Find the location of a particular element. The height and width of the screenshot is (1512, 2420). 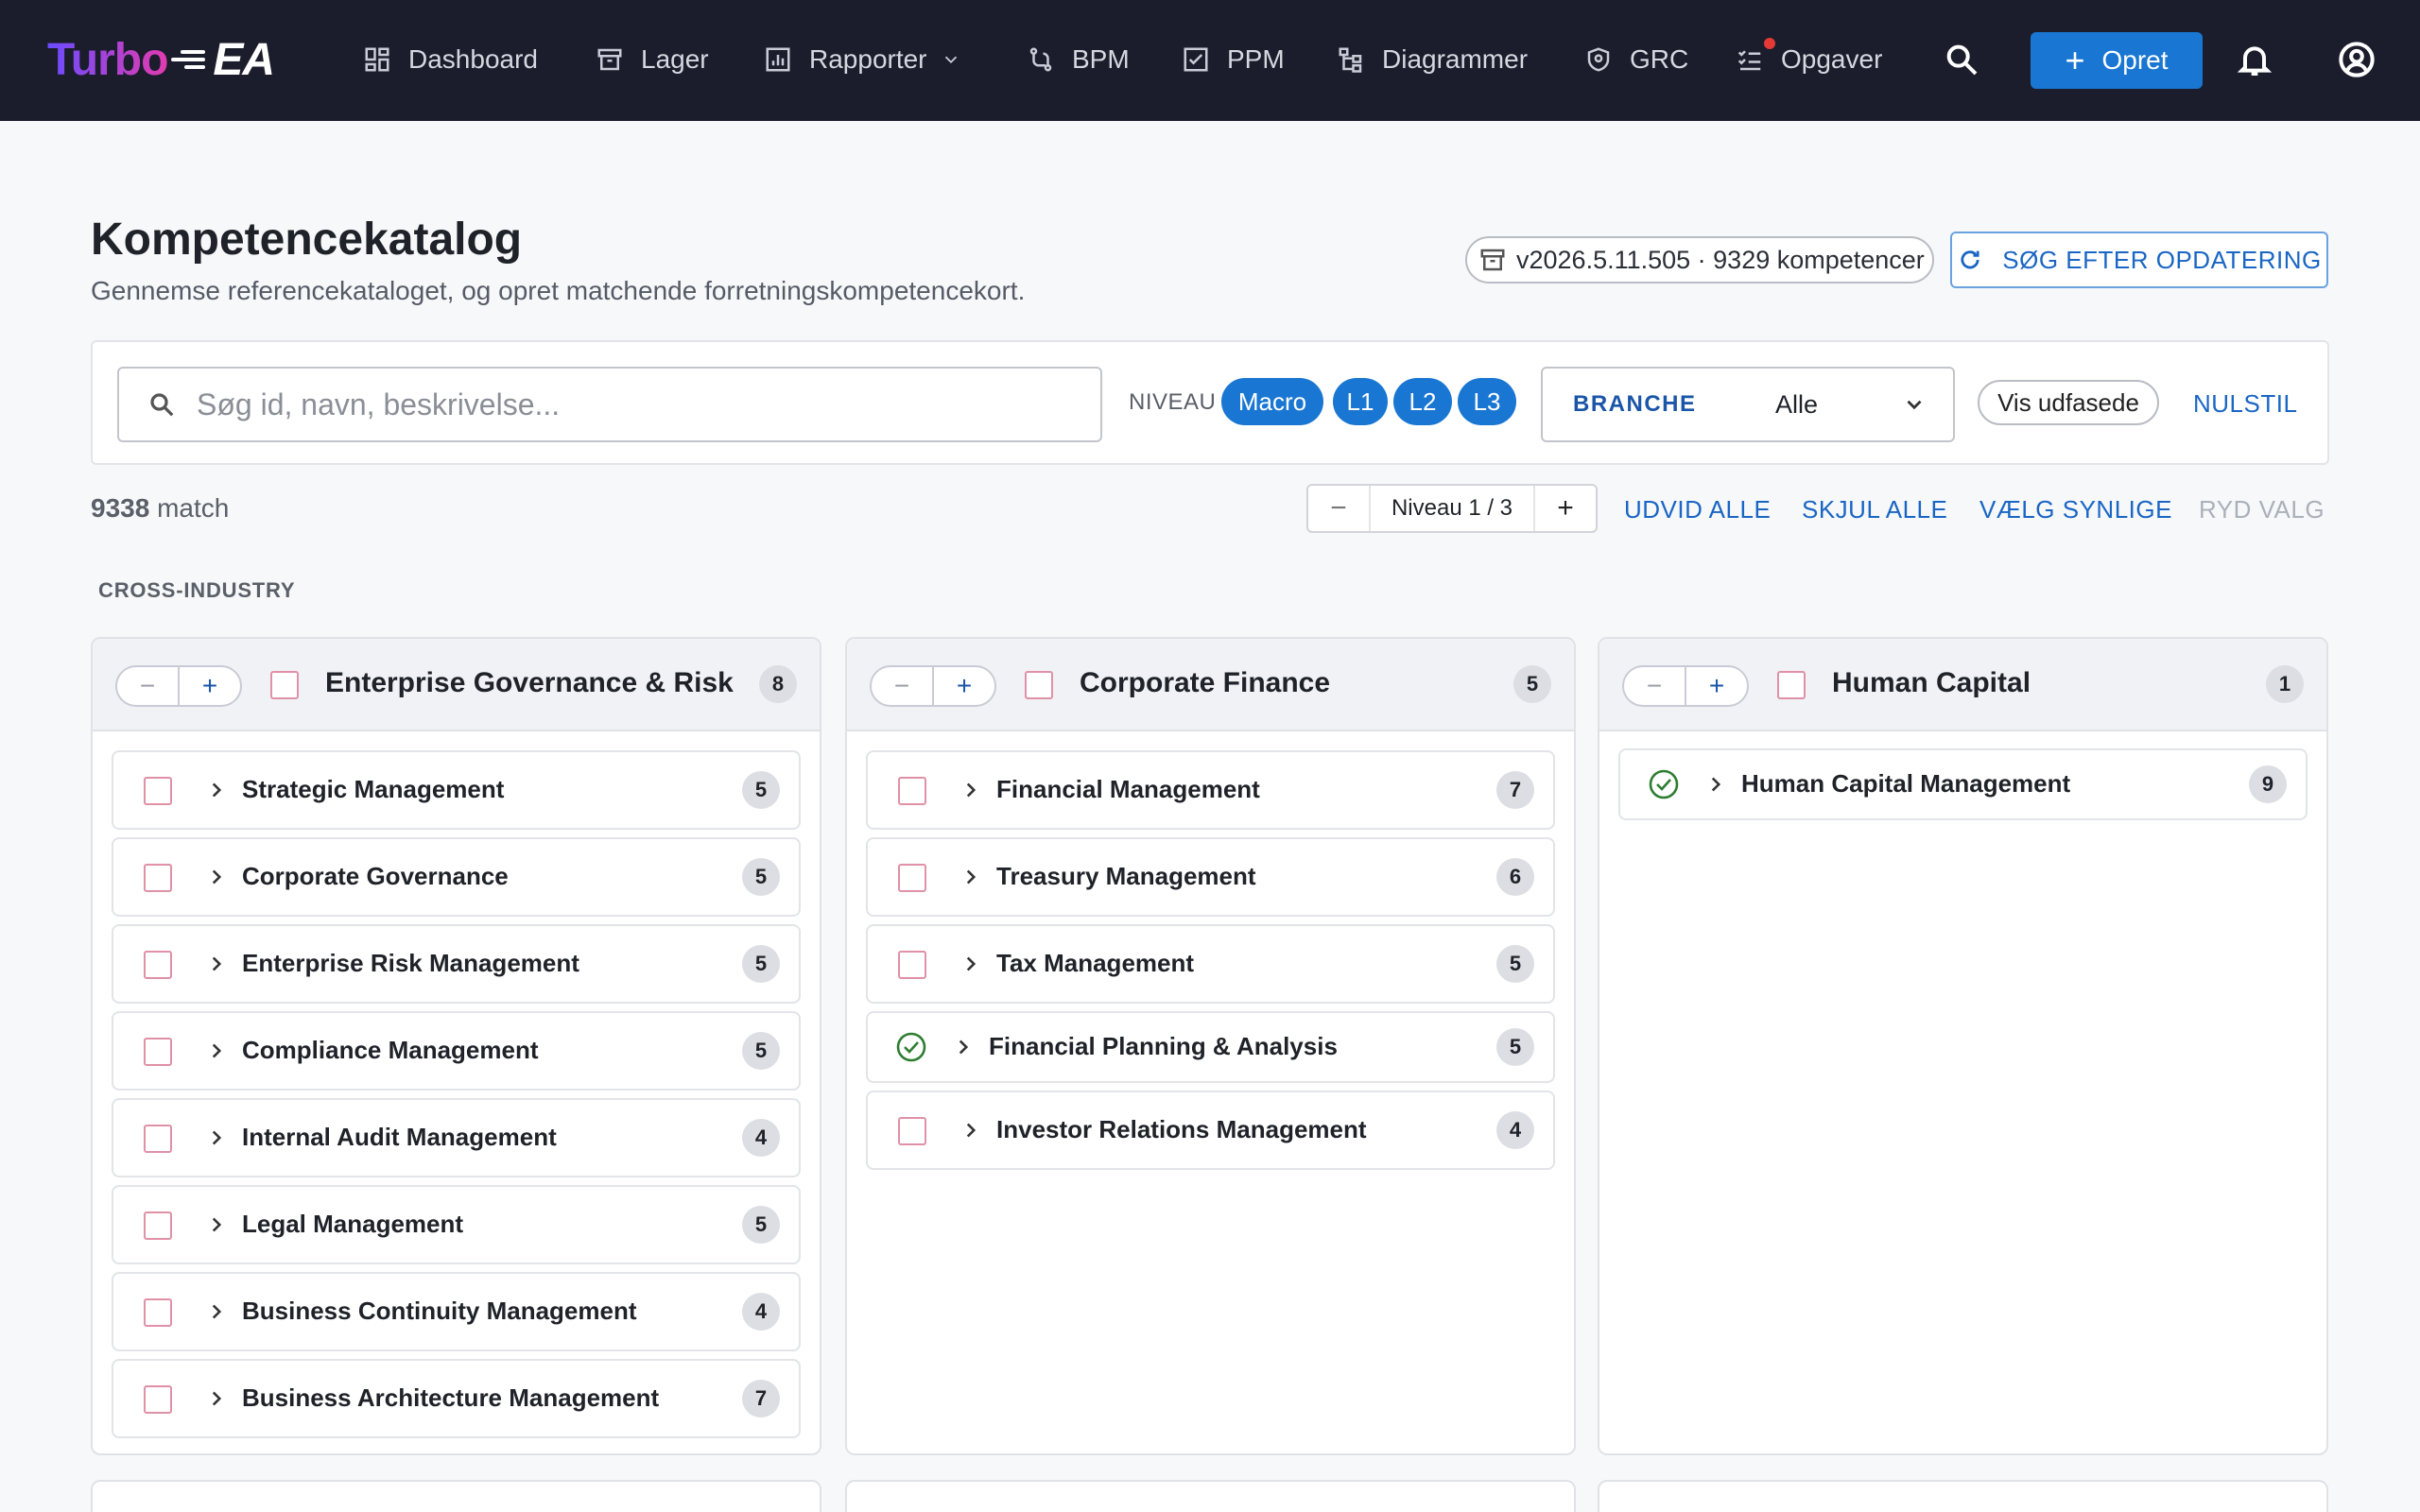

list-item: Investor Relations Management 4 is located at coordinates (1210, 1130).